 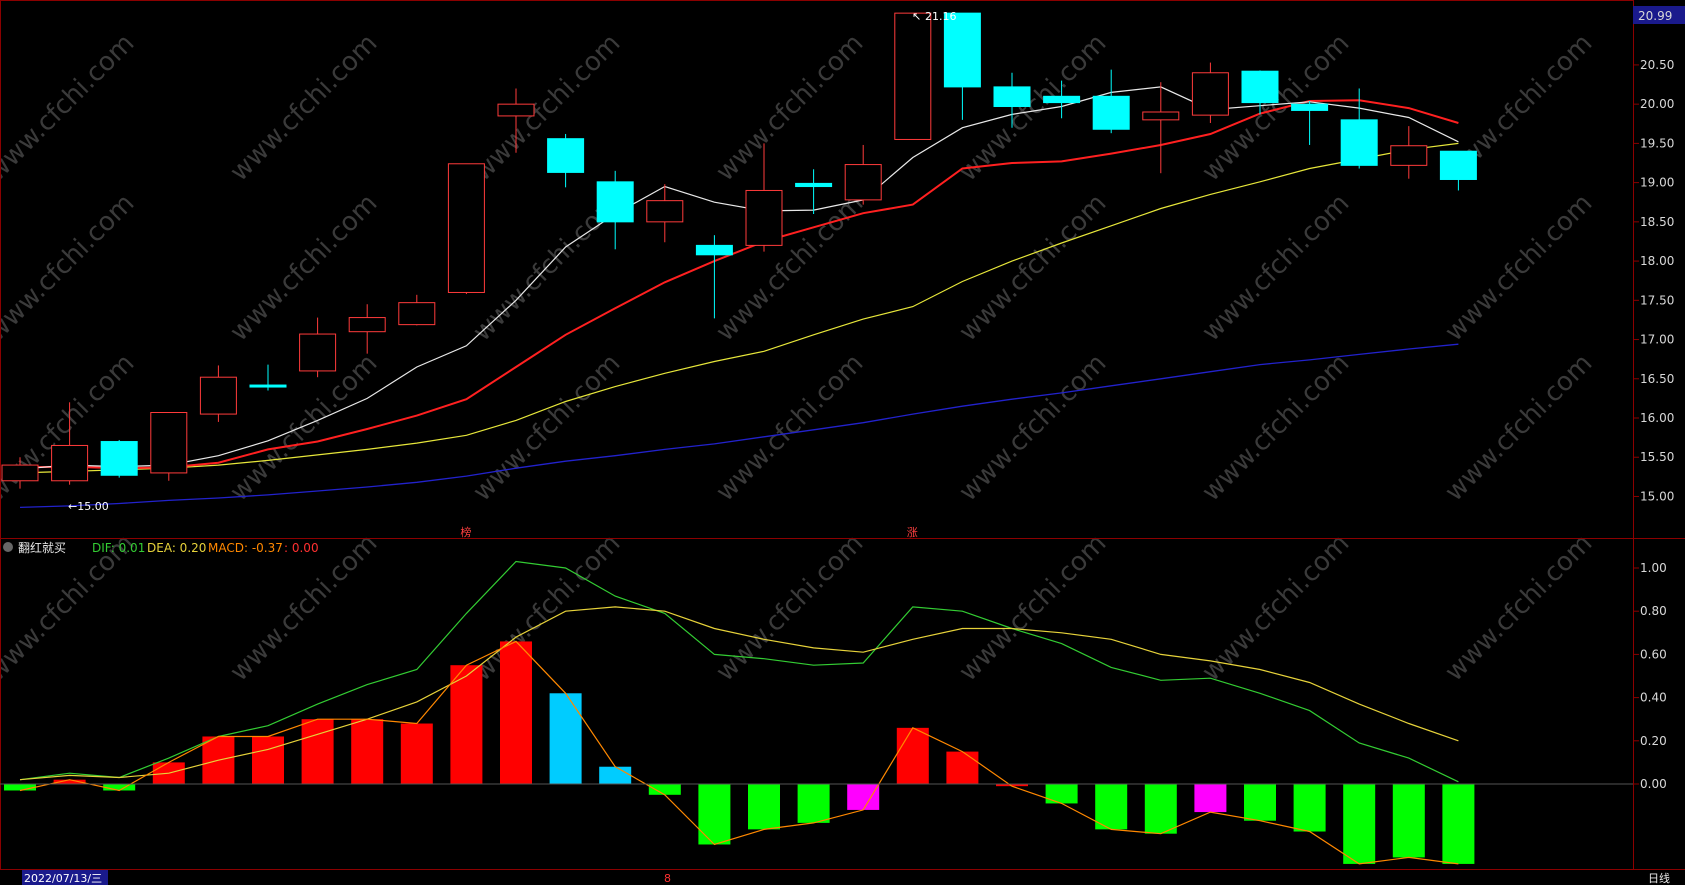 What do you see at coordinates (1653, 784) in the screenshot?
I see `macd-tick-label: 0.00` at bounding box center [1653, 784].